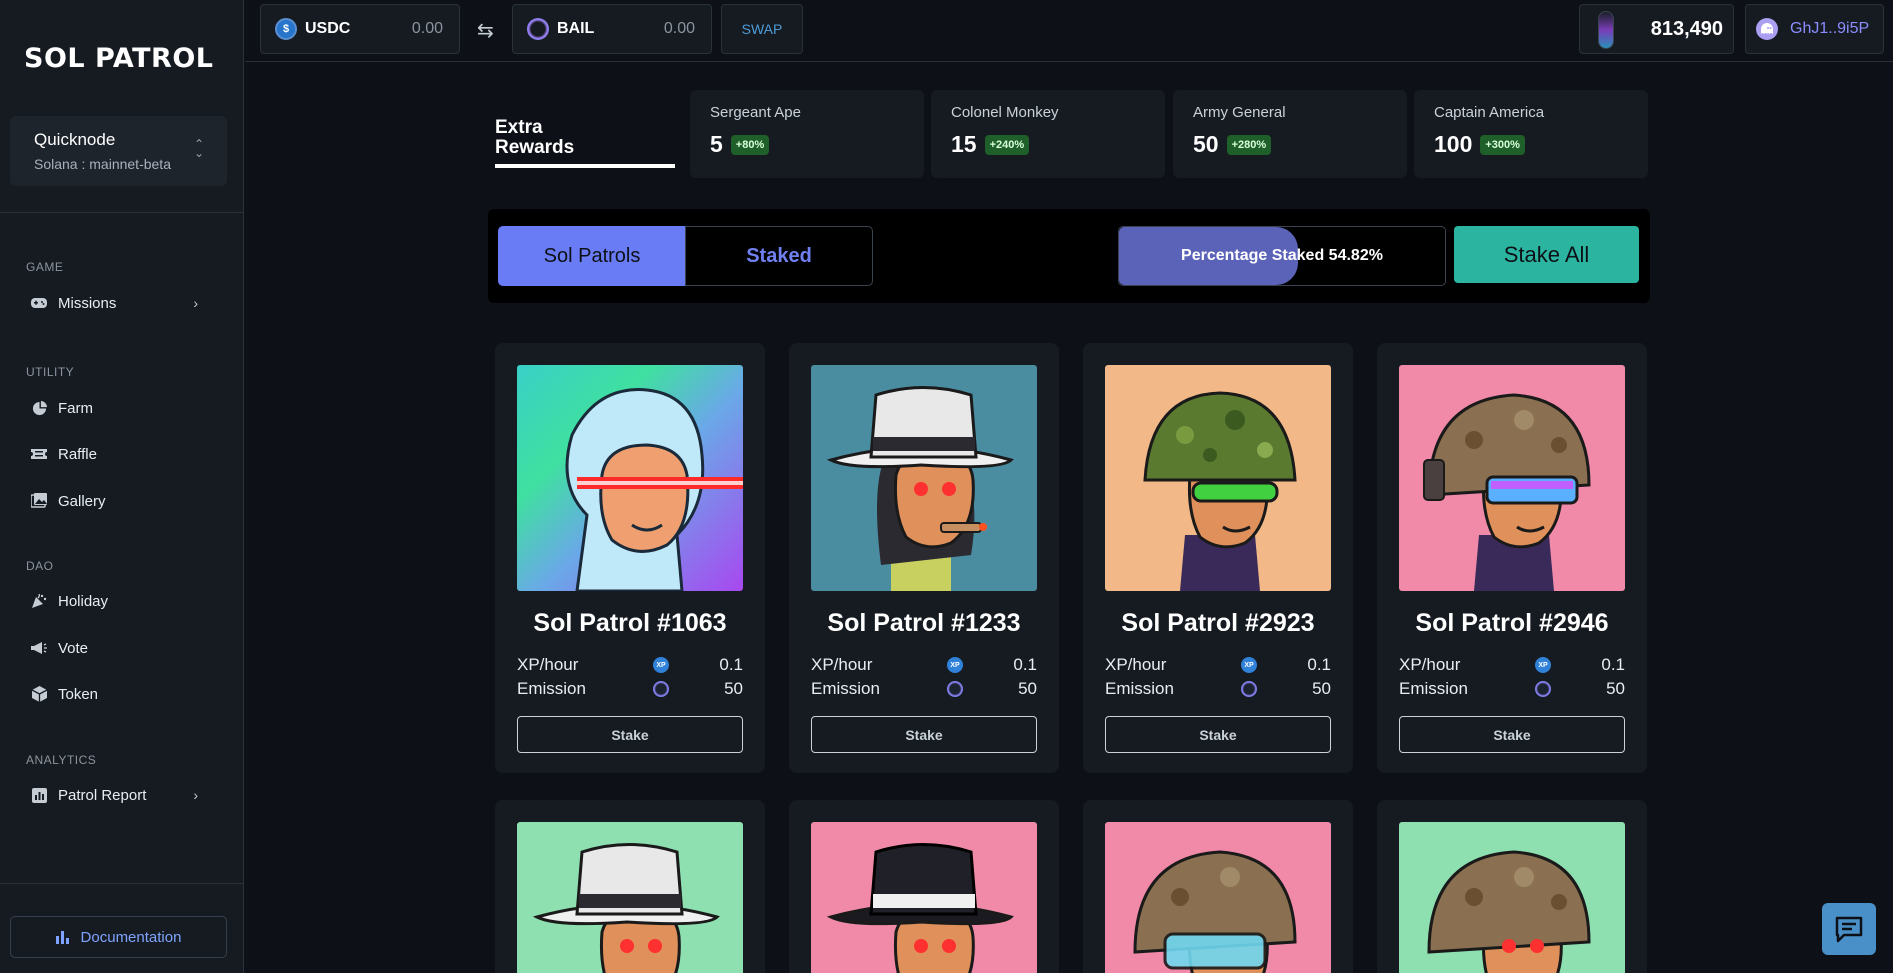  I want to click on sidebar-item-patrol-report: Patrol Report ›, so click(120, 795).